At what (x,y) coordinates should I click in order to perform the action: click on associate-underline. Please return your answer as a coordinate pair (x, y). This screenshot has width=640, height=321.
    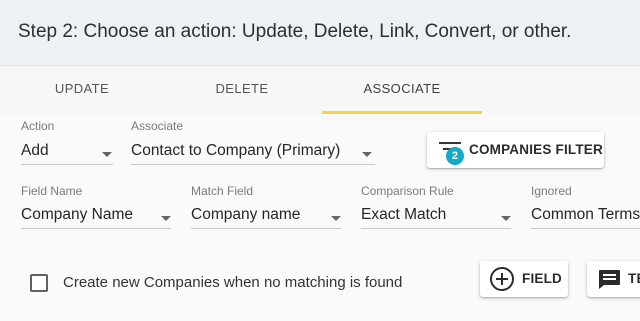
    Looking at the image, I should click on (253, 164).